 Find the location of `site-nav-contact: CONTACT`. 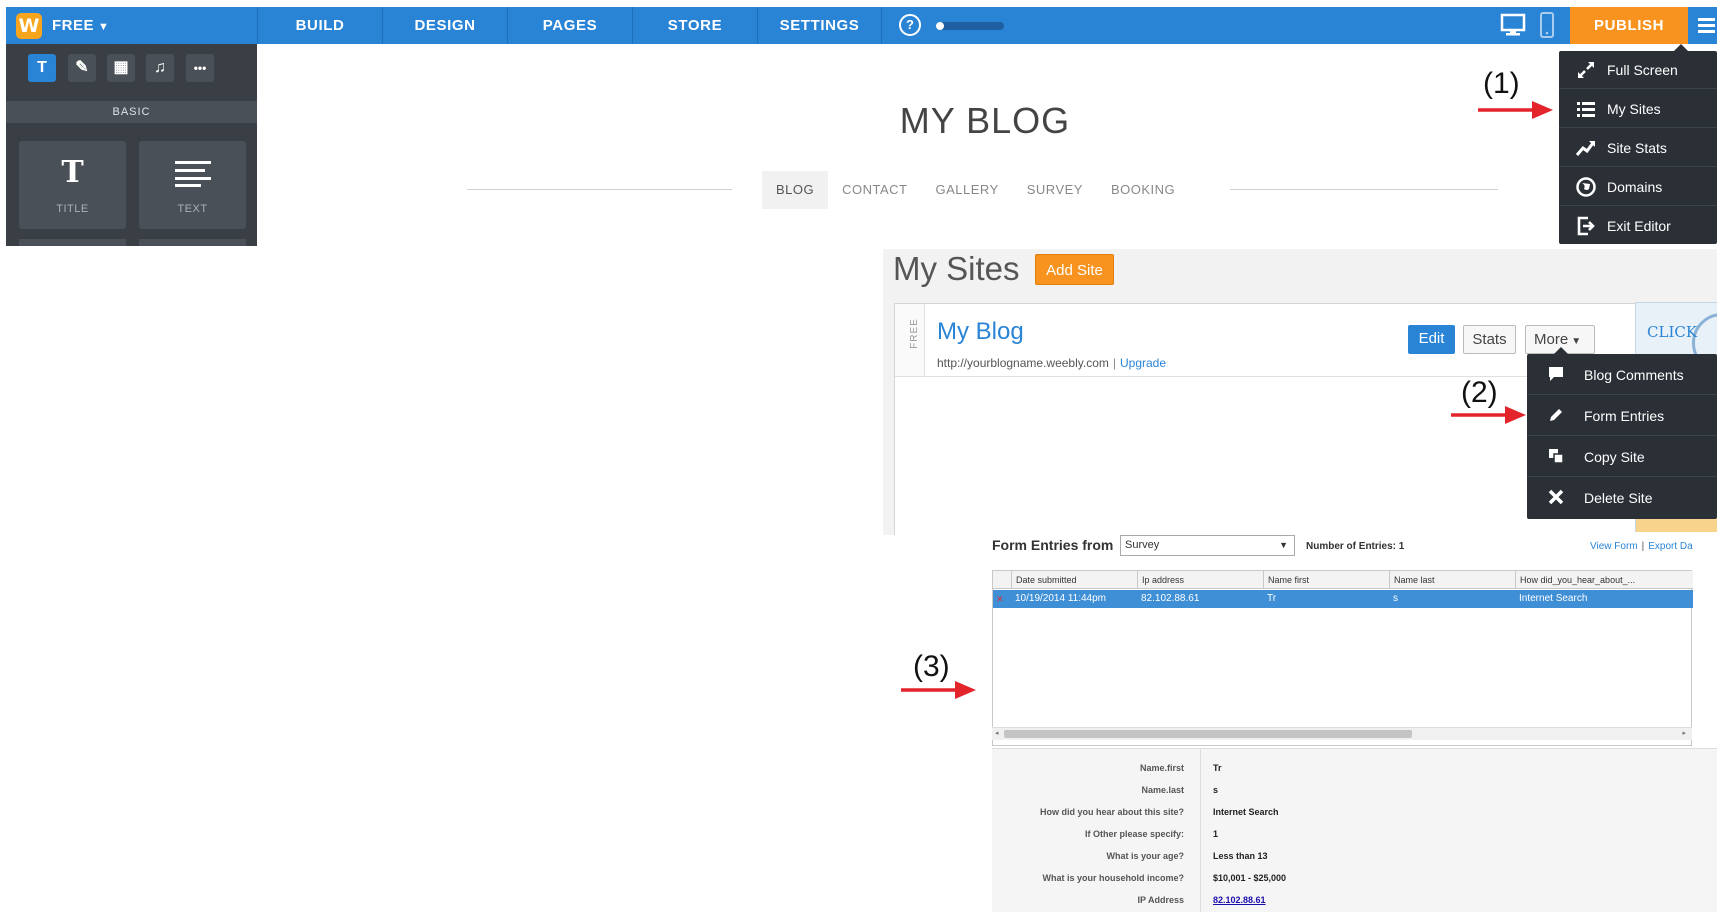

site-nav-contact: CONTACT is located at coordinates (874, 190).